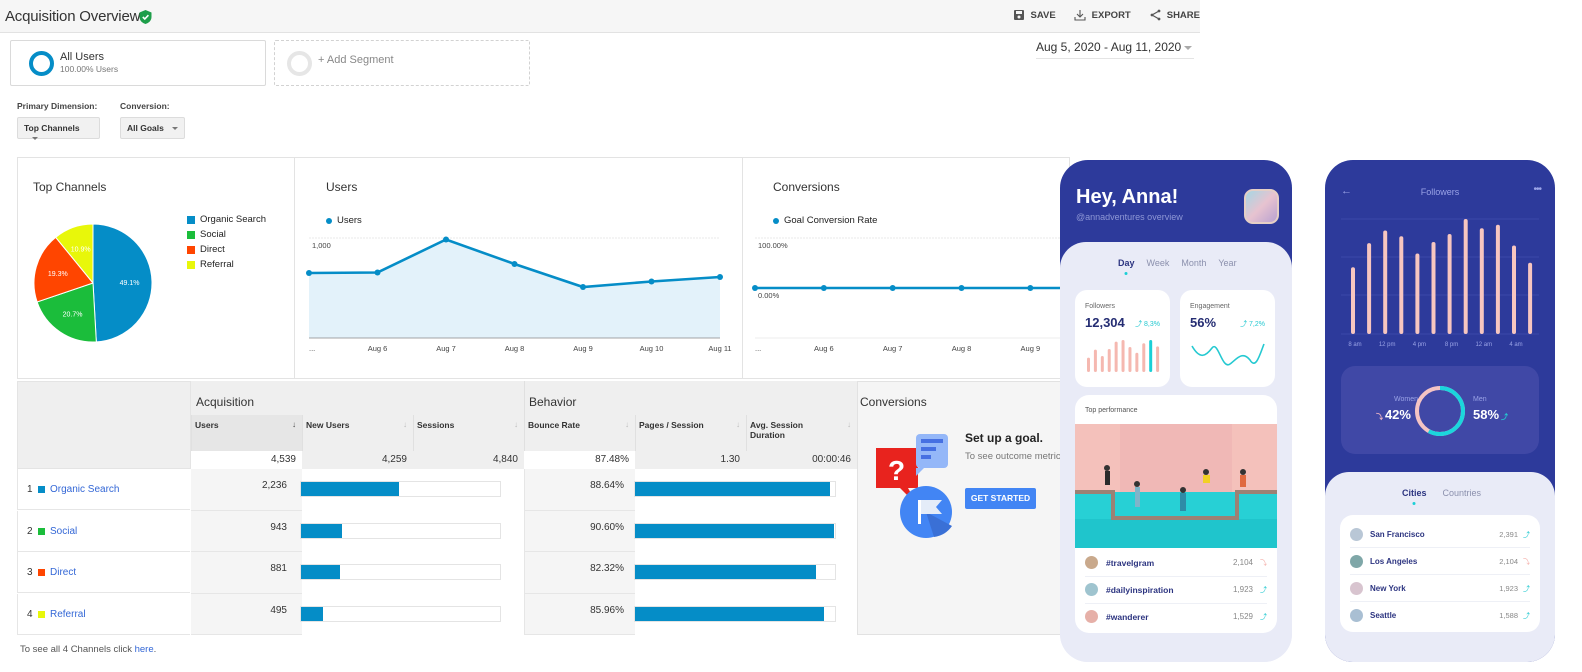 This screenshot has width=1582, height=672. I want to click on x-tick-label: Aug 8, so click(962, 348).